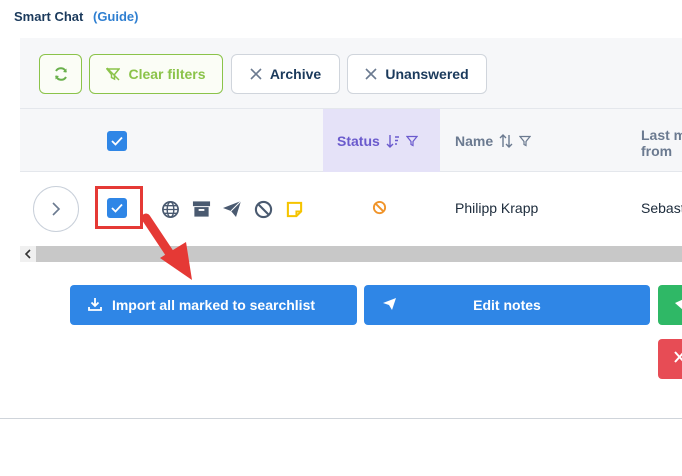  I want to click on edit-notes-label: Edit notes, so click(507, 305).